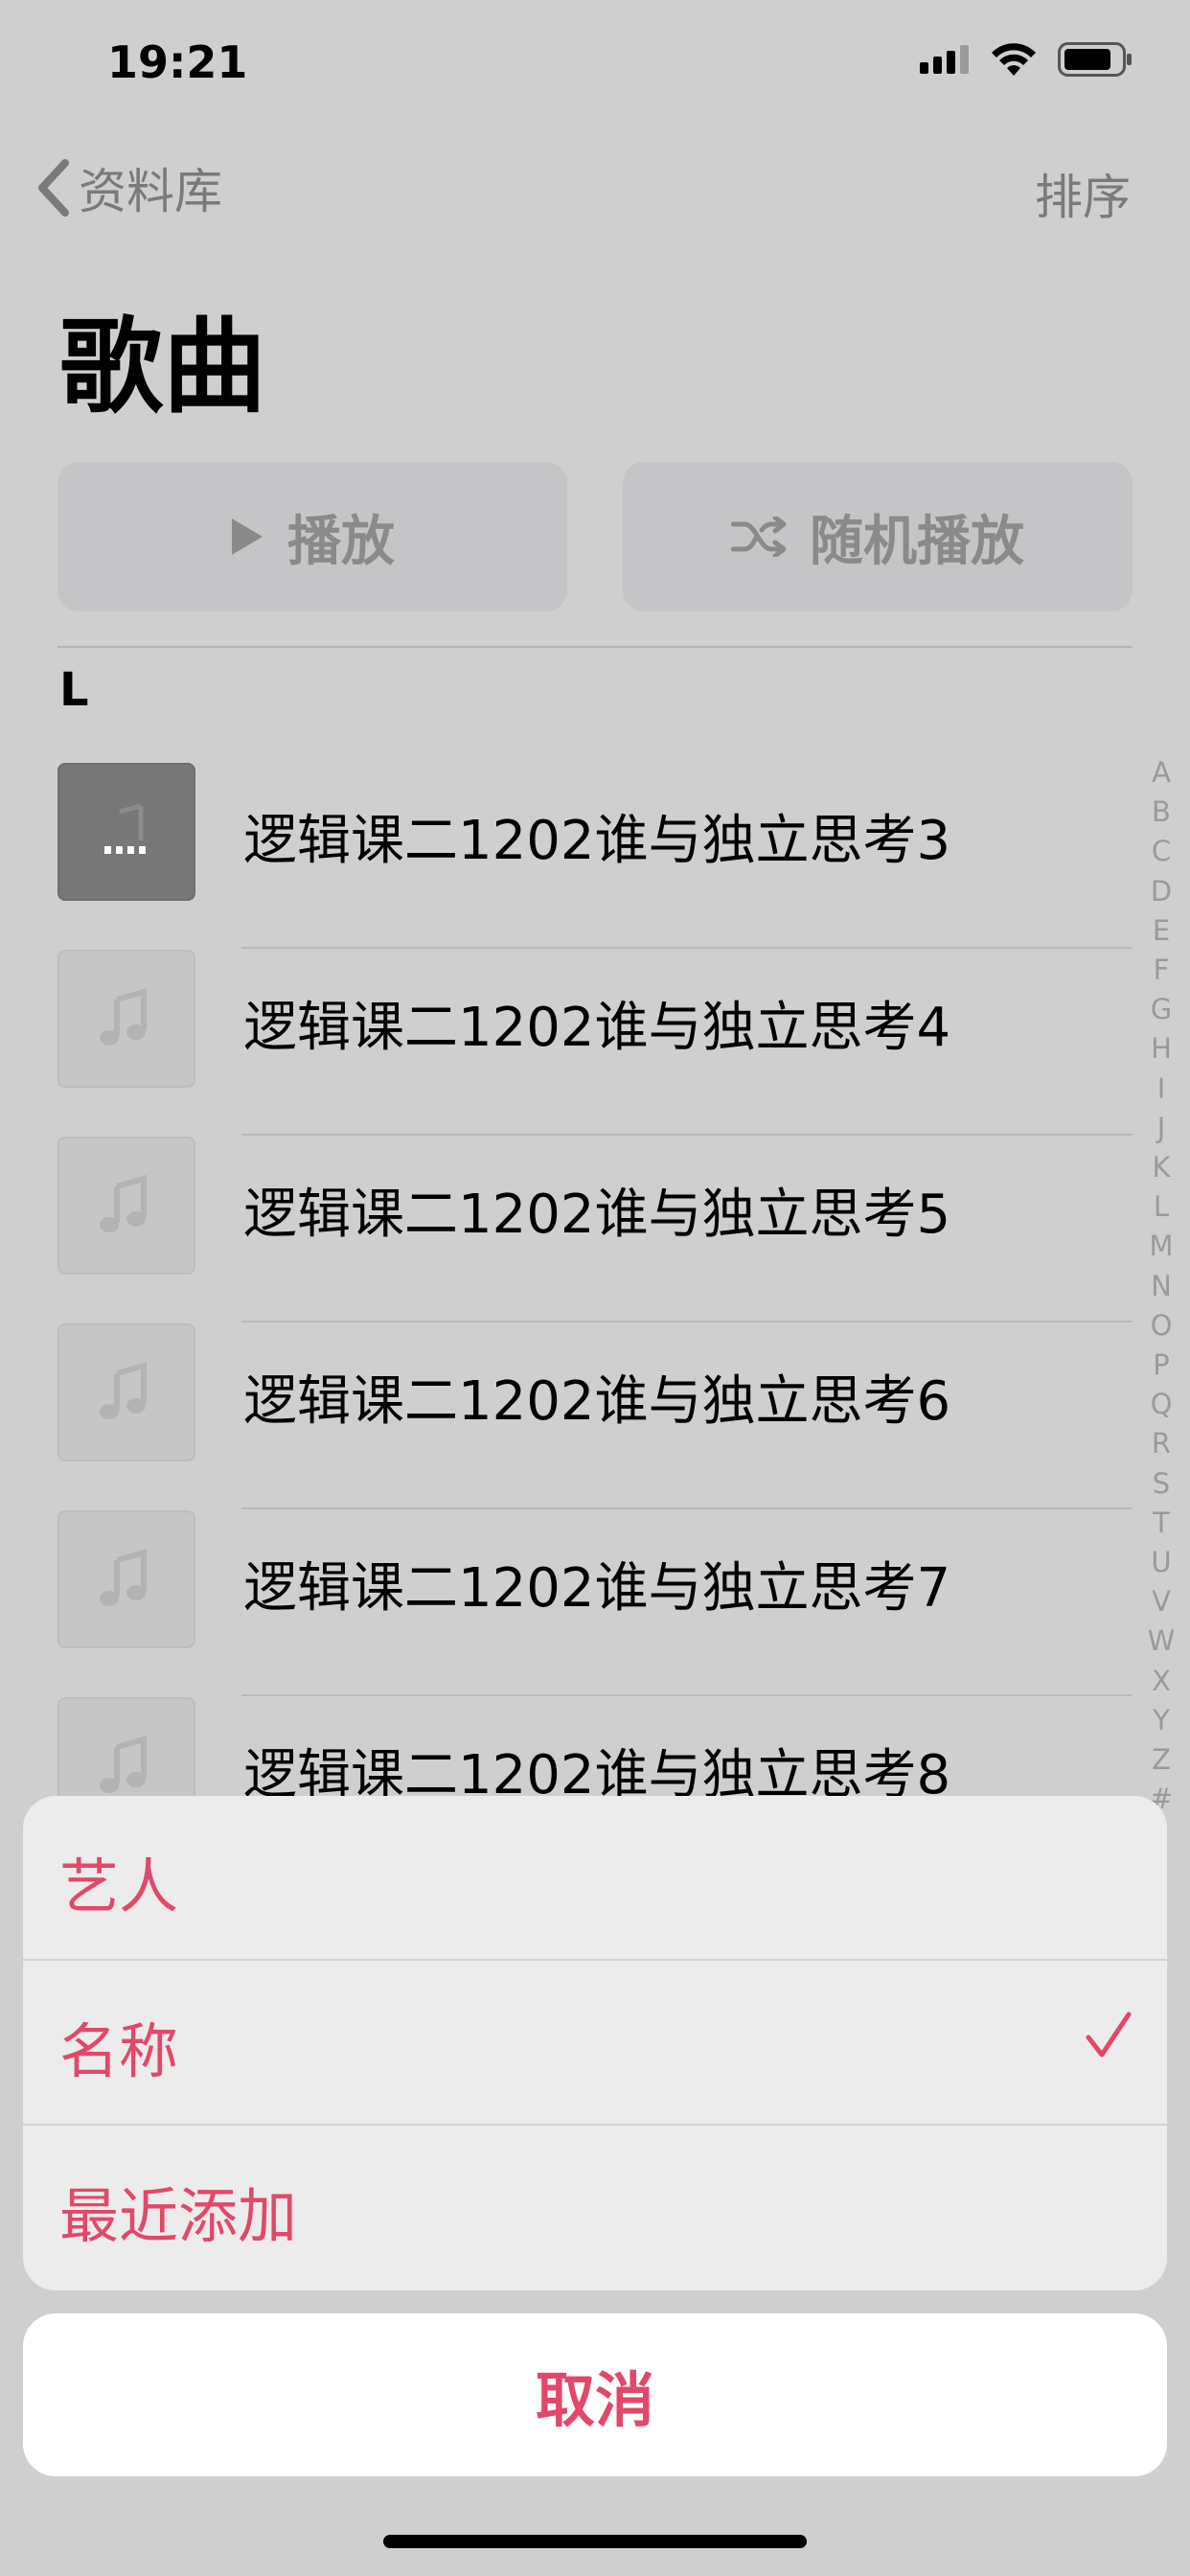  I want to click on option-label: 艺人, so click(119, 1886).